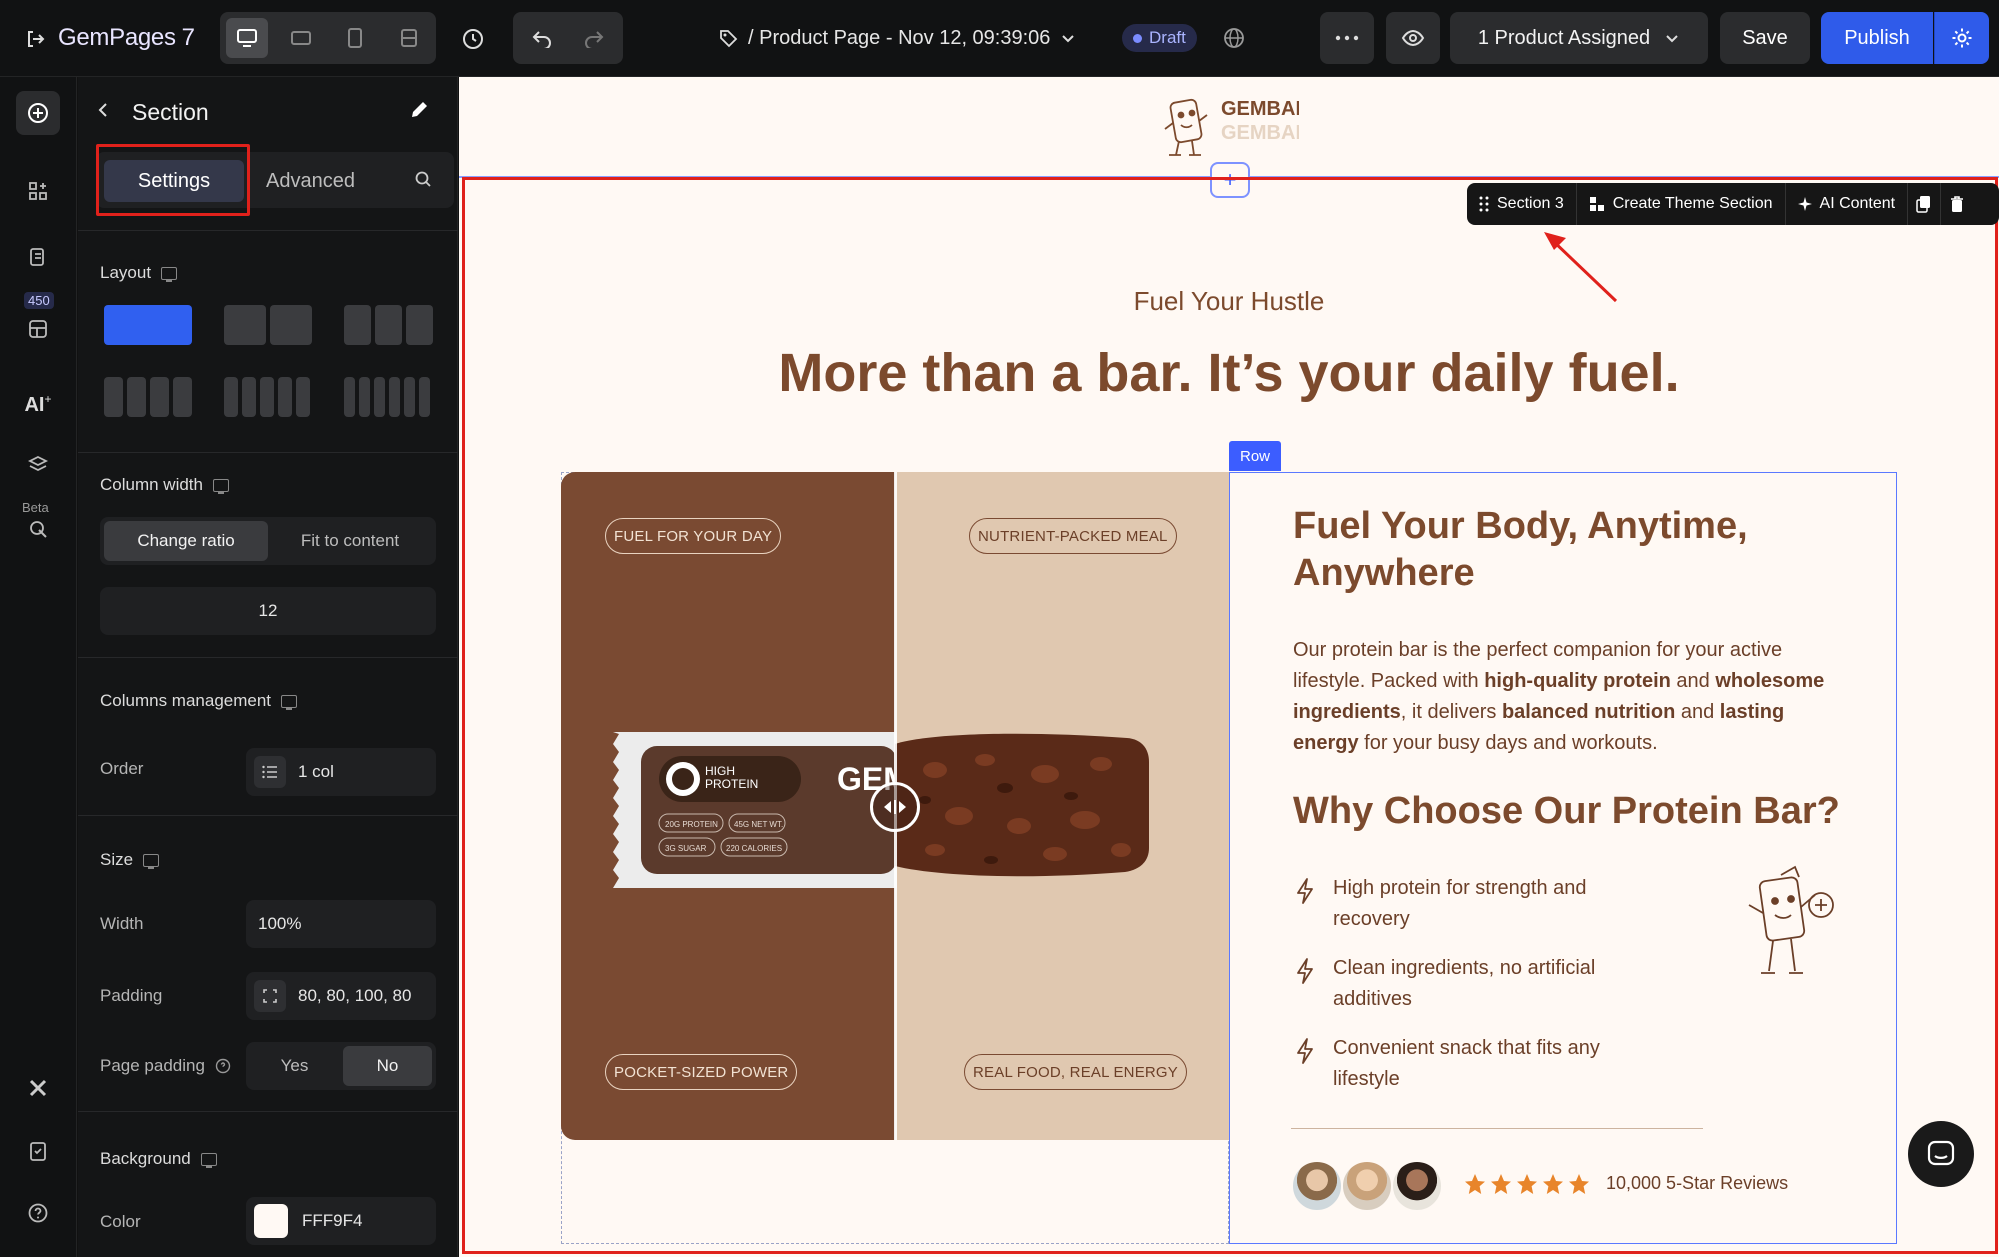 This screenshot has width=1999, height=1257. I want to click on size-label: Size, so click(130, 860).